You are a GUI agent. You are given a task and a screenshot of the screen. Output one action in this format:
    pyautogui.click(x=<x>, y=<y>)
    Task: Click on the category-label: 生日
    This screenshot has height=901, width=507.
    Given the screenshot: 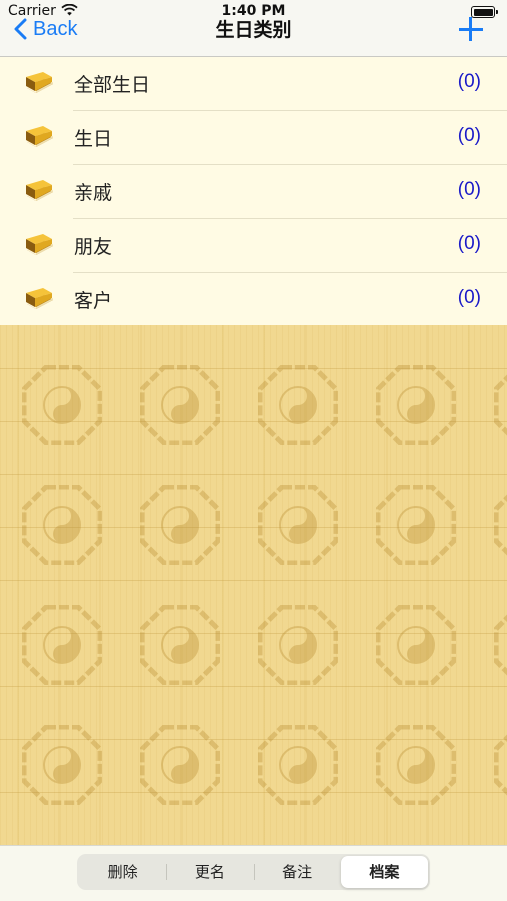 What is the action you would take?
    pyautogui.click(x=93, y=139)
    